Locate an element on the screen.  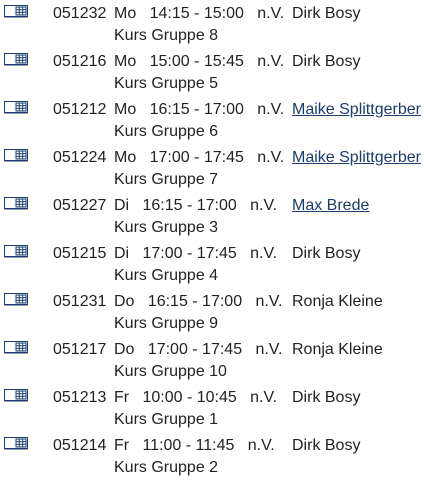
course-number: 051212 is located at coordinates (80, 109).